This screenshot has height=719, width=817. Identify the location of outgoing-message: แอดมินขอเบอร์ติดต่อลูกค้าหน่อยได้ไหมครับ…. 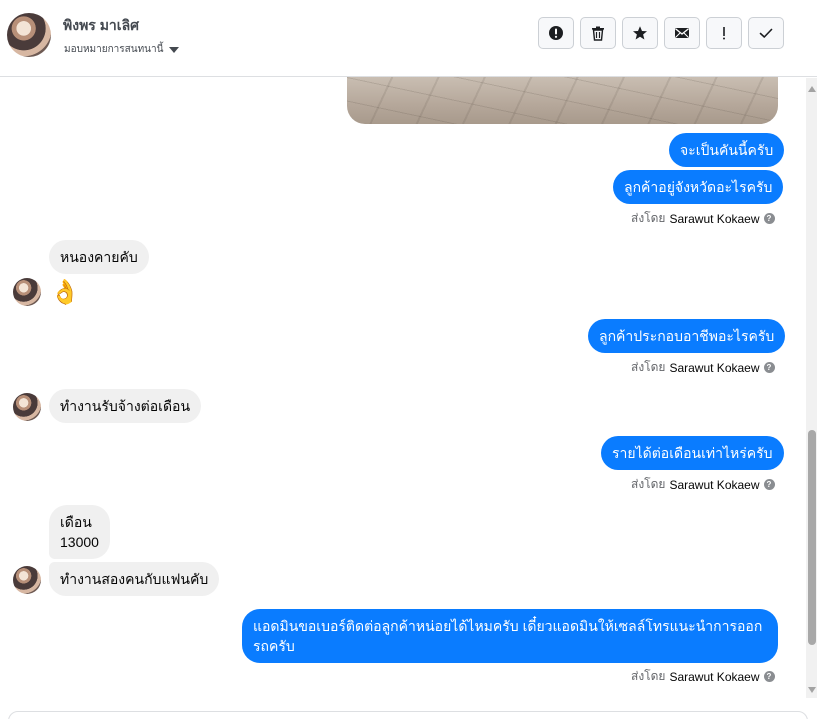
(510, 636).